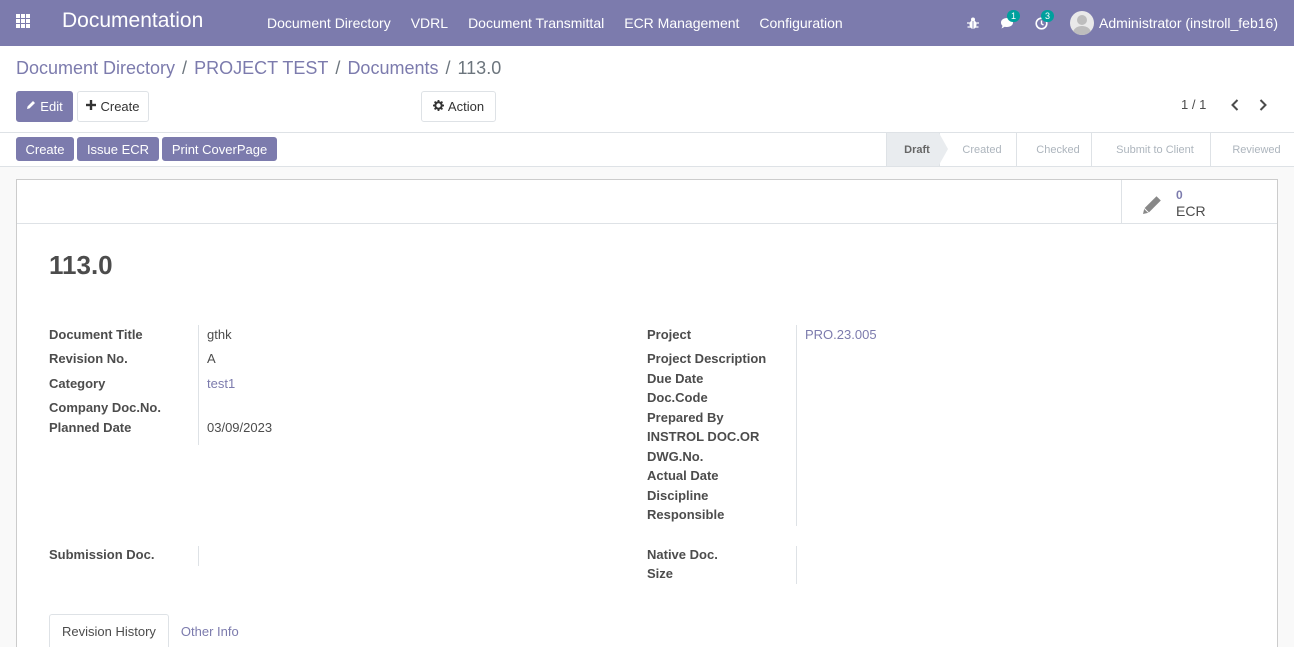 This screenshot has height=647, width=1294. Describe the element at coordinates (686, 514) in the screenshot. I see `responsible-label: Responsible` at that location.